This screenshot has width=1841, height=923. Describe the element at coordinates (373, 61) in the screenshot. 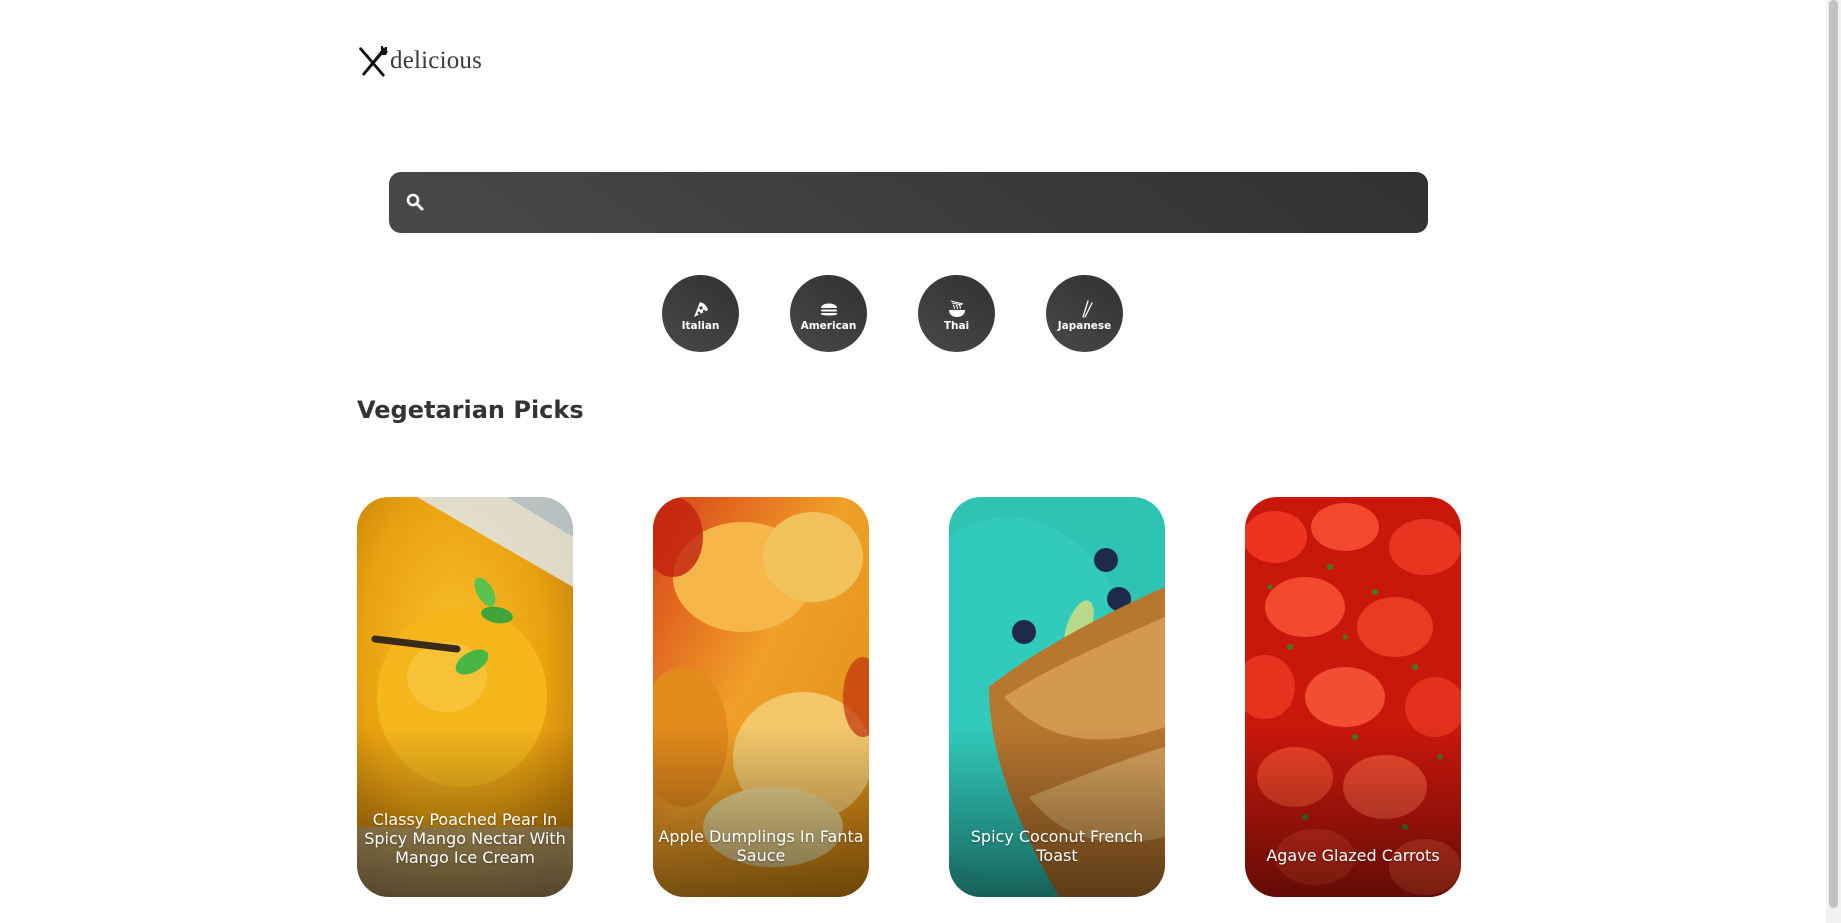

I see `fork-knife-crossed-icon` at that location.